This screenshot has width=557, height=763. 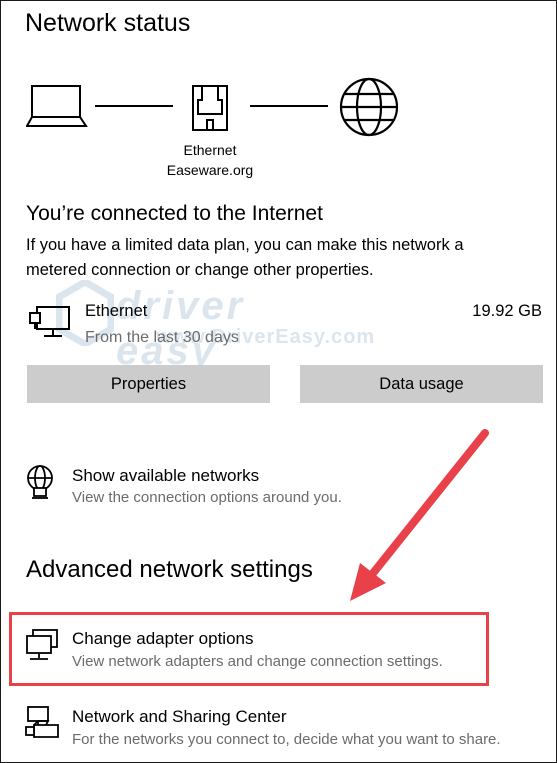 What do you see at coordinates (42, 644) in the screenshot?
I see `network-adapter-icon` at bounding box center [42, 644].